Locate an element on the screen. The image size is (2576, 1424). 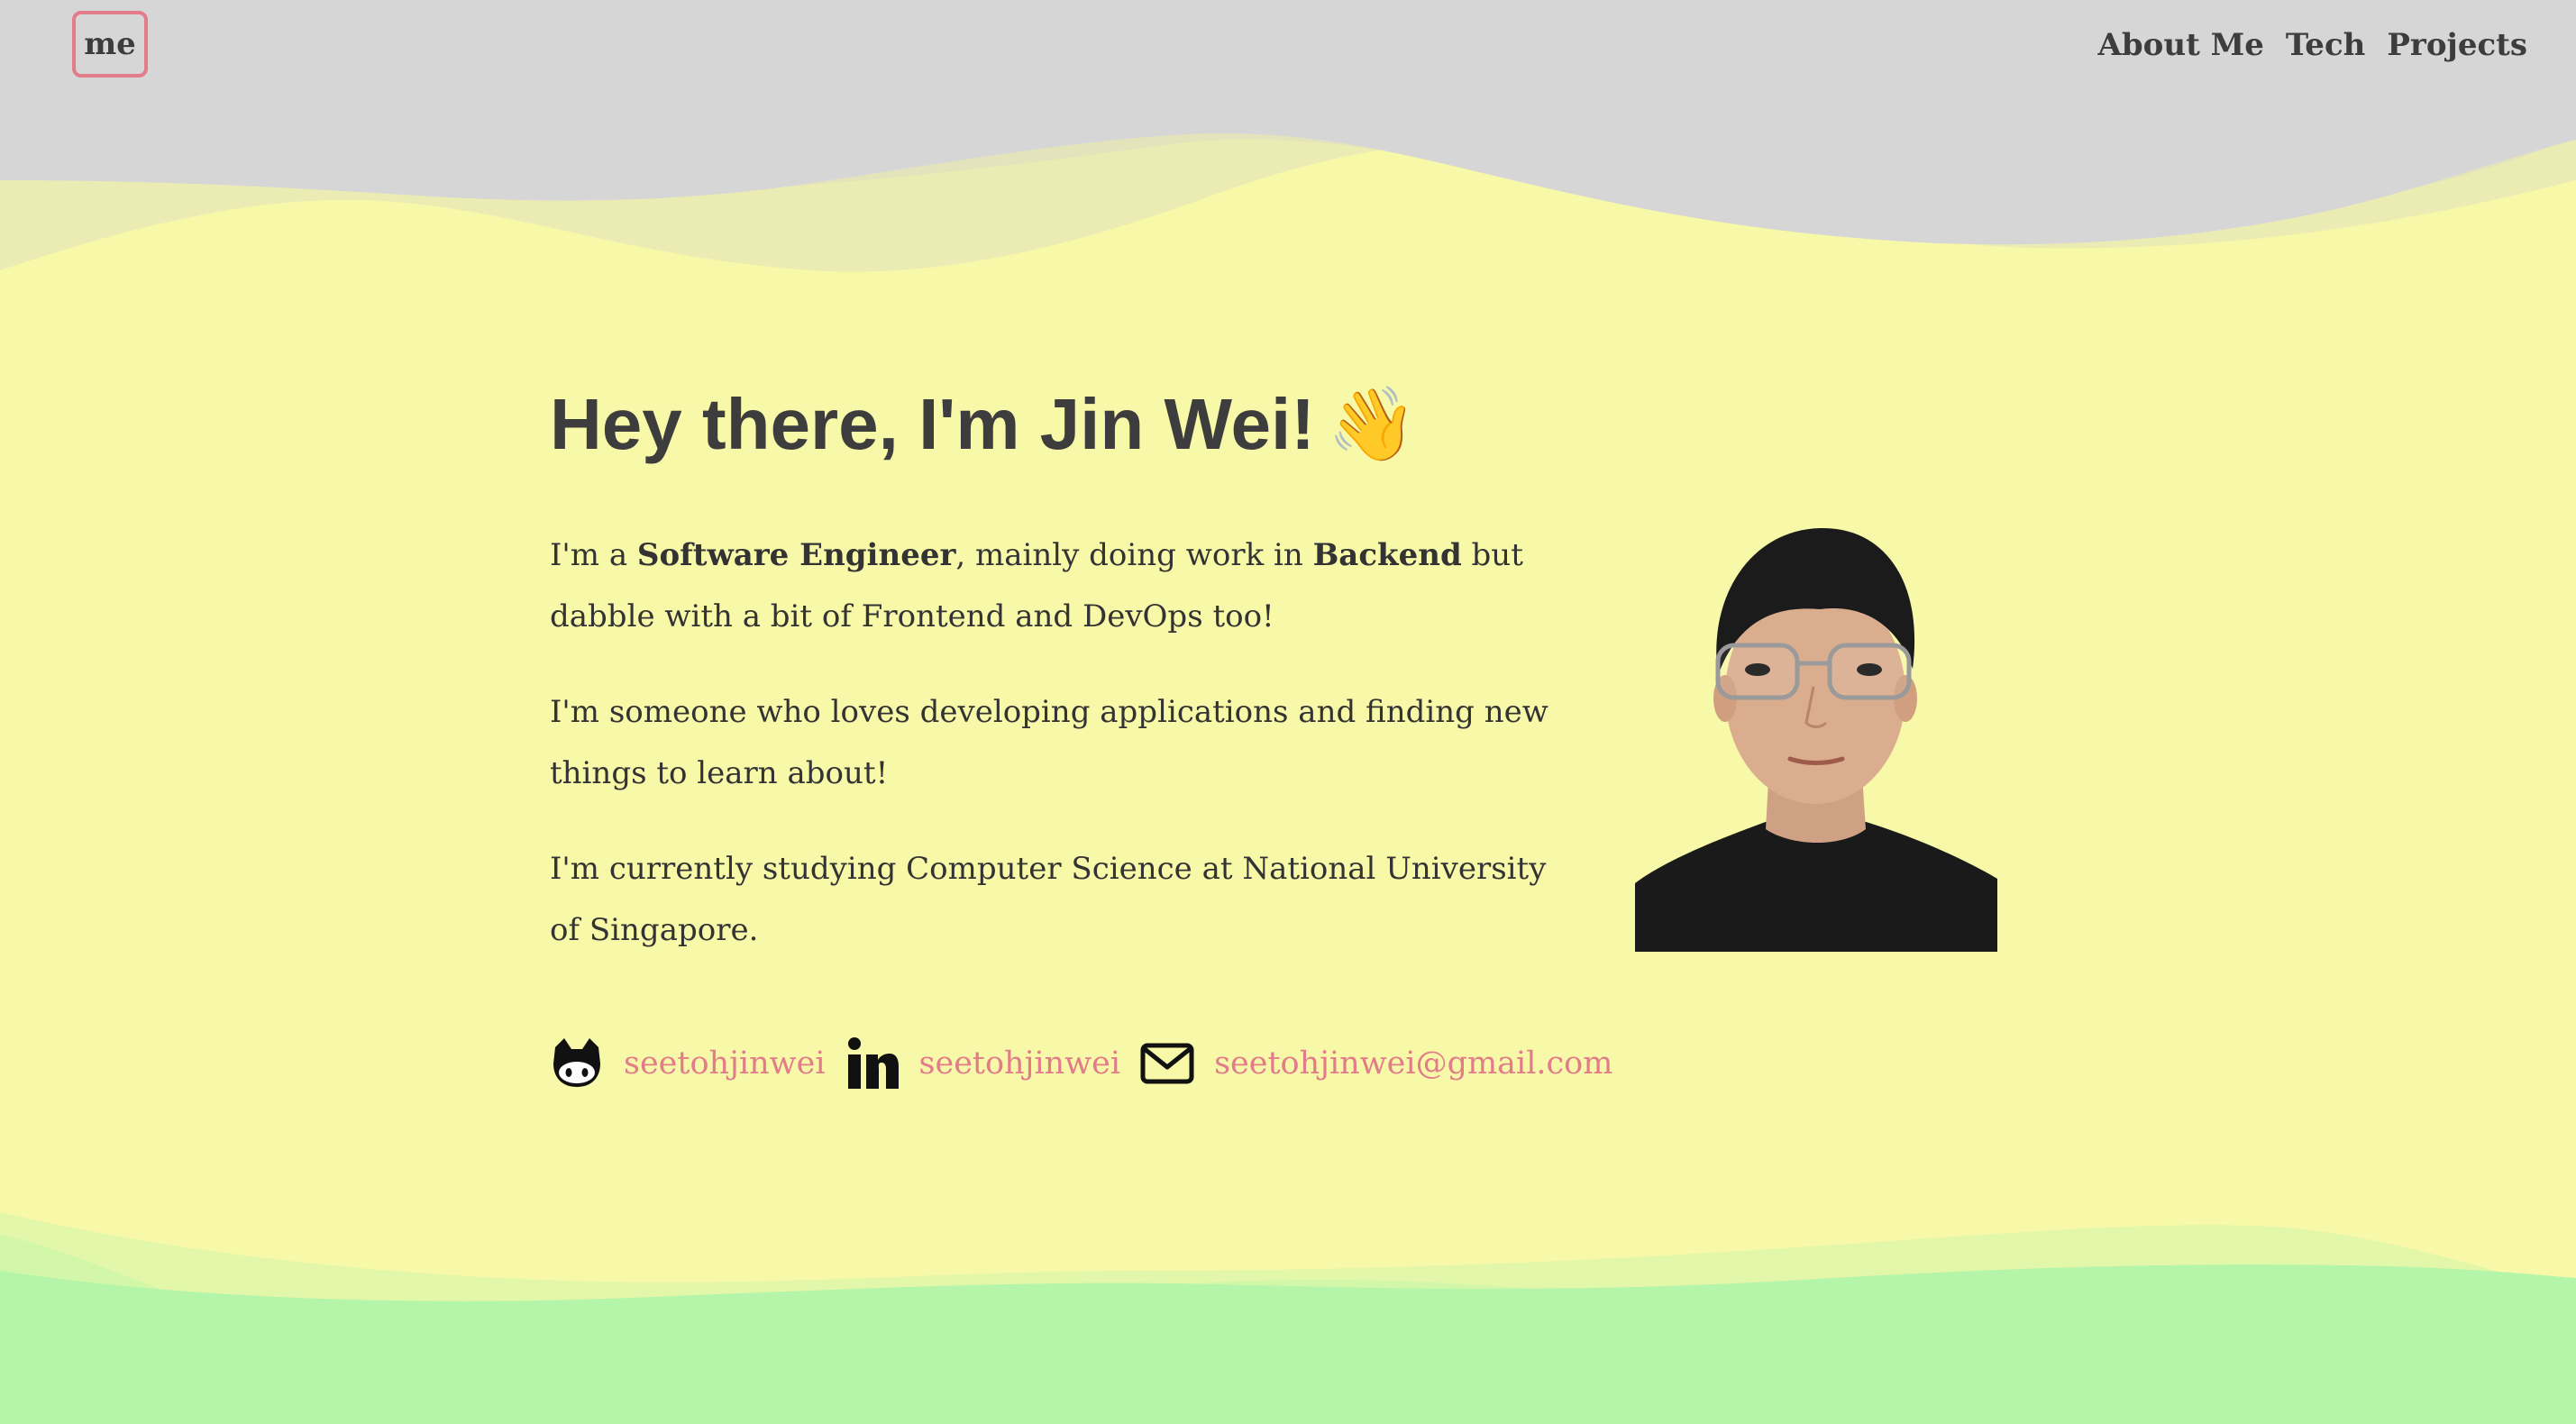
waving-hand-emoji: 👋 is located at coordinates (1372, 424).